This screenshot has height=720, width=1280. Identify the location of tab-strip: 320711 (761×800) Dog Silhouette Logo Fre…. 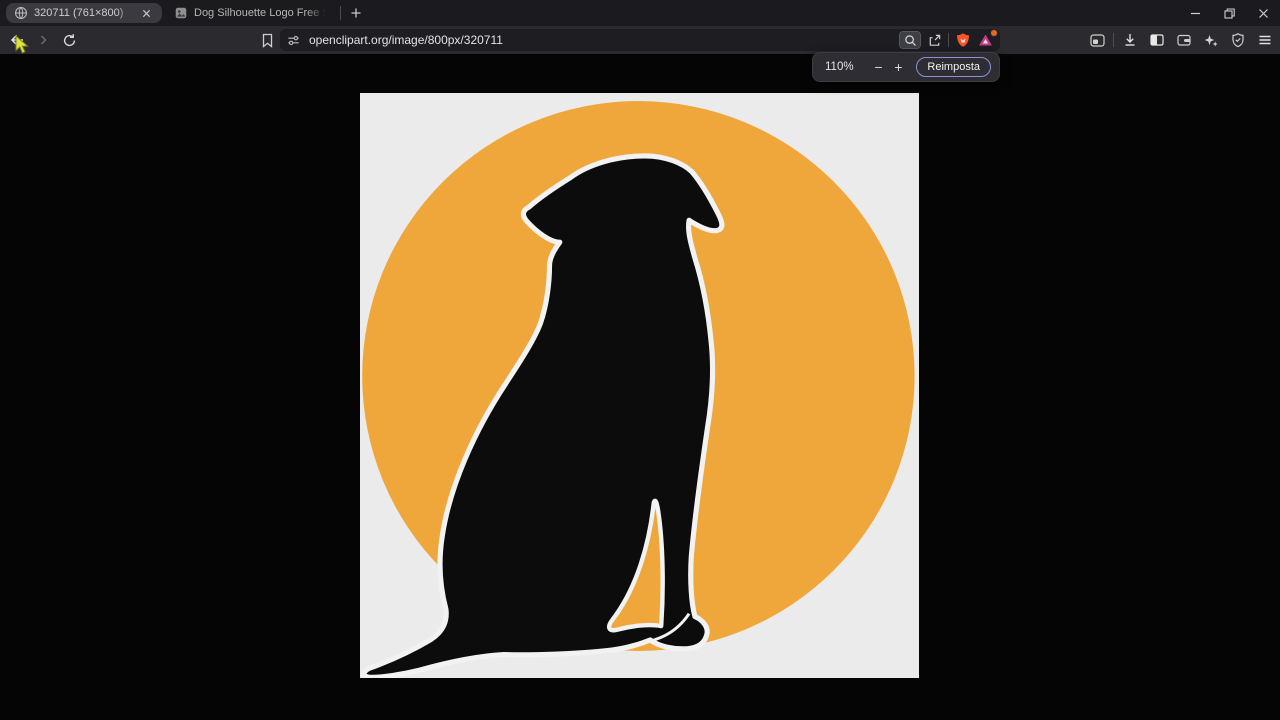
(640, 13).